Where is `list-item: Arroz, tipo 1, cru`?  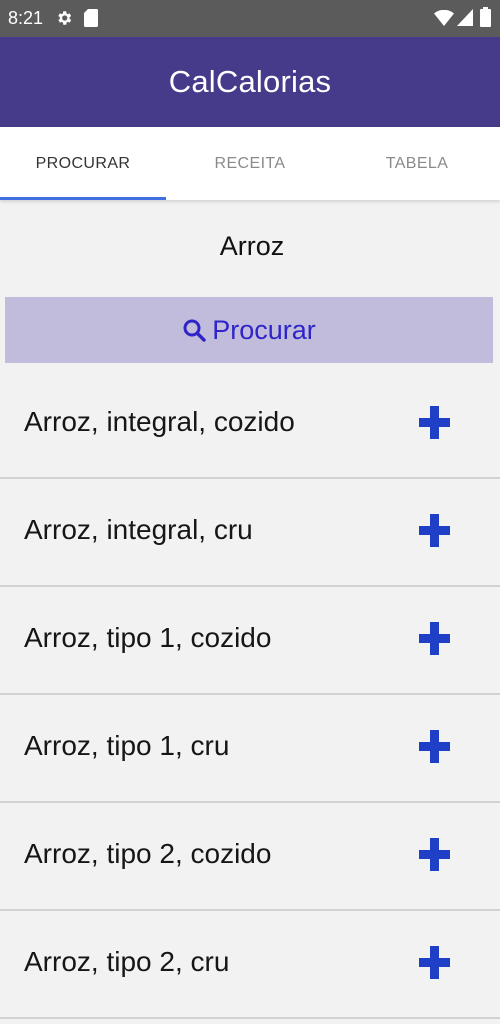 list-item: Arroz, tipo 1, cru is located at coordinates (250, 749).